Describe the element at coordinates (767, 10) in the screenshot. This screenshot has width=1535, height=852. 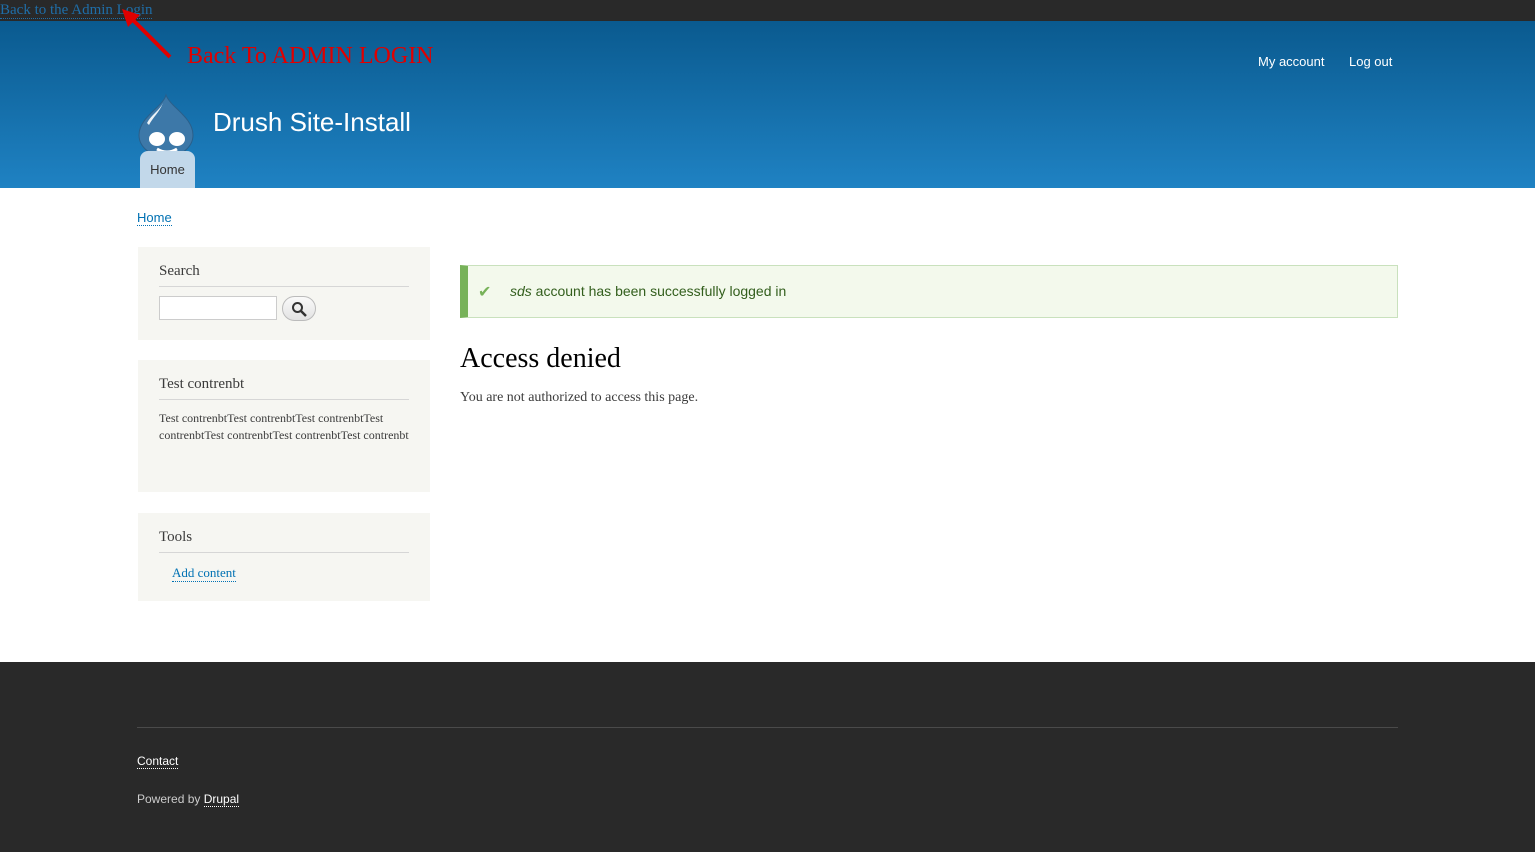
I see `top-bar: Back to the Admin Login` at that location.